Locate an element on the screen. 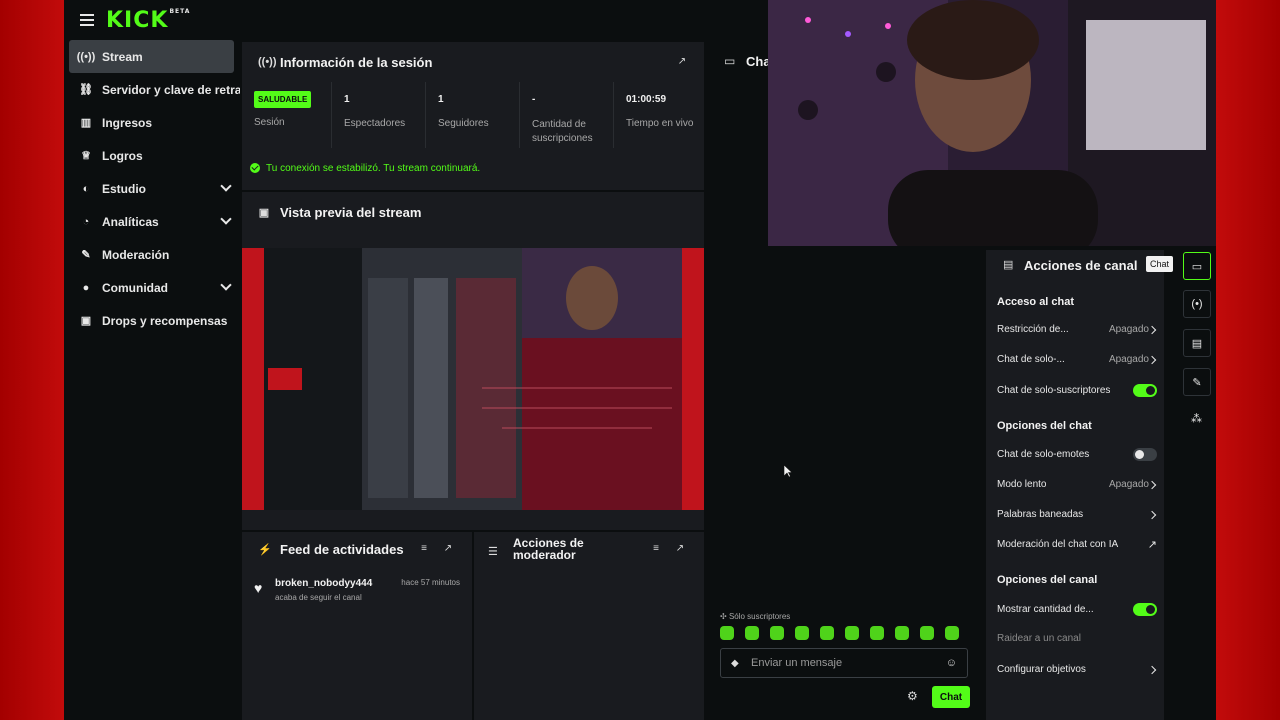 The image size is (1280, 720). mouse-cursor-icon is located at coordinates (788, 471).